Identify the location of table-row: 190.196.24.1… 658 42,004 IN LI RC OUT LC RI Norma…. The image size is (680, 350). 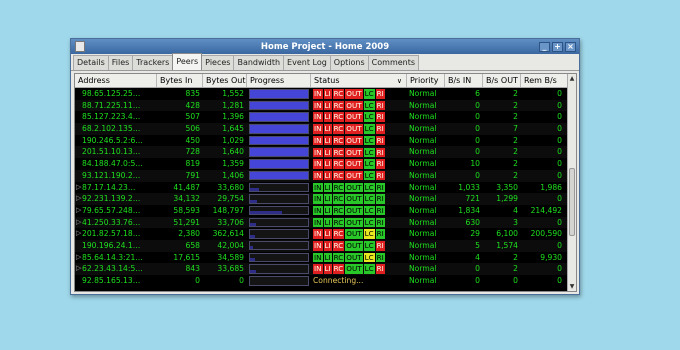
(322, 245).